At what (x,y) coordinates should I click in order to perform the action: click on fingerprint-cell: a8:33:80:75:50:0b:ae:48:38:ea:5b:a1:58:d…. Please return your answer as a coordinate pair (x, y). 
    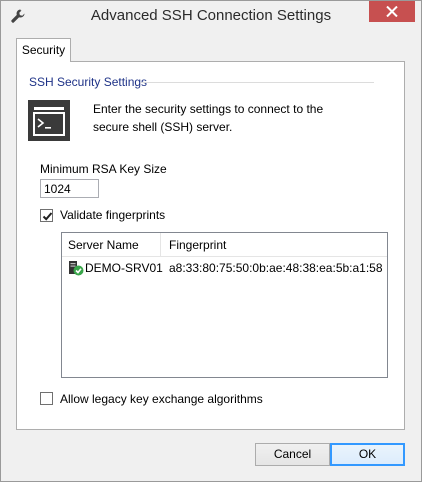
    Looking at the image, I should click on (275, 268).